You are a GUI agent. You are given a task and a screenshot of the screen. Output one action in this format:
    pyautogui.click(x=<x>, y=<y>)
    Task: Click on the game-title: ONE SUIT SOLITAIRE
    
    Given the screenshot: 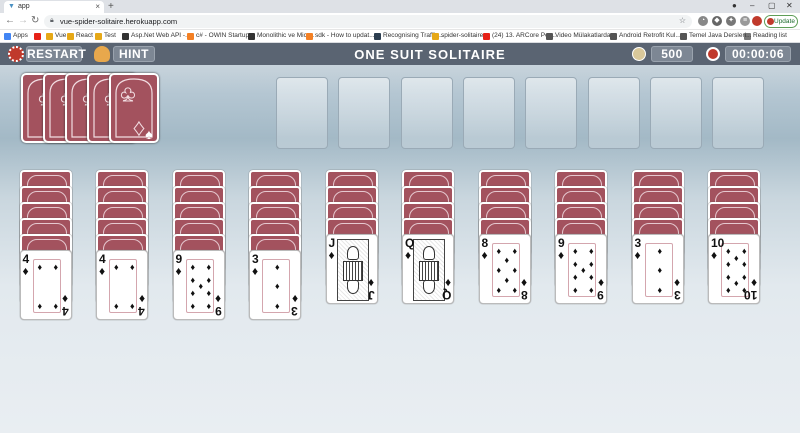 What is the action you would take?
    pyautogui.click(x=430, y=54)
    